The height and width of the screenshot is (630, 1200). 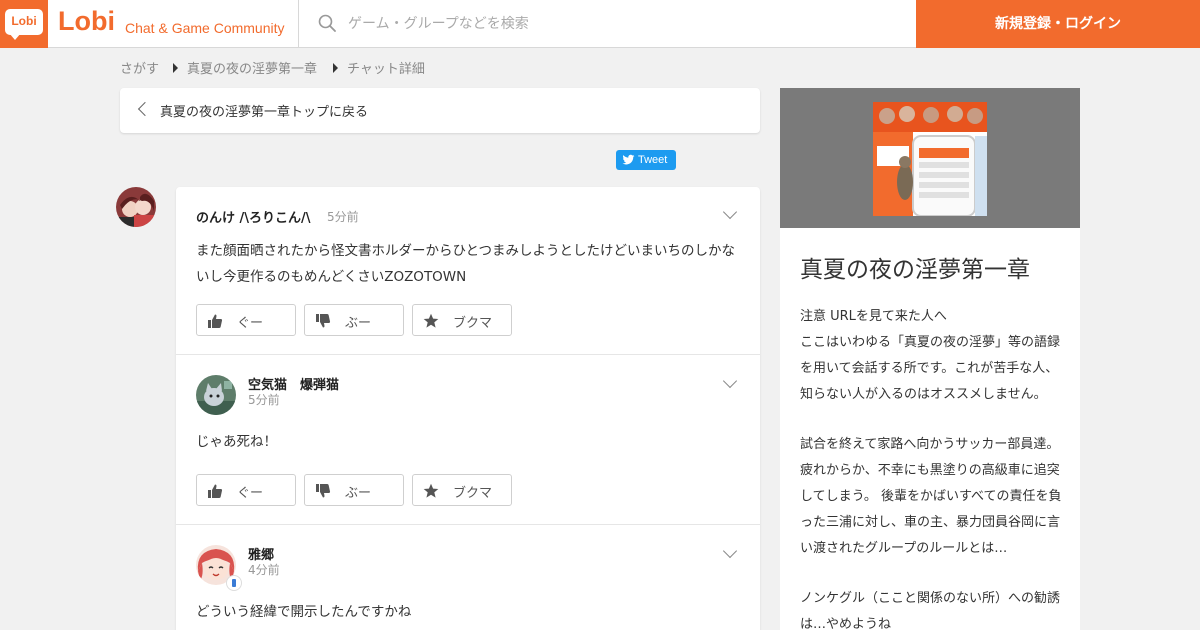 I want to click on tweet-label: Tweet, so click(x=653, y=160).